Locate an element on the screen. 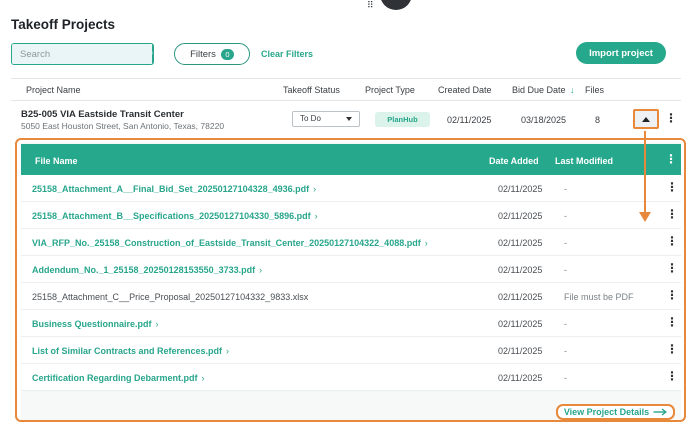 This screenshot has height=428, width=688. project-type-badge: PlanHub is located at coordinates (402, 119).